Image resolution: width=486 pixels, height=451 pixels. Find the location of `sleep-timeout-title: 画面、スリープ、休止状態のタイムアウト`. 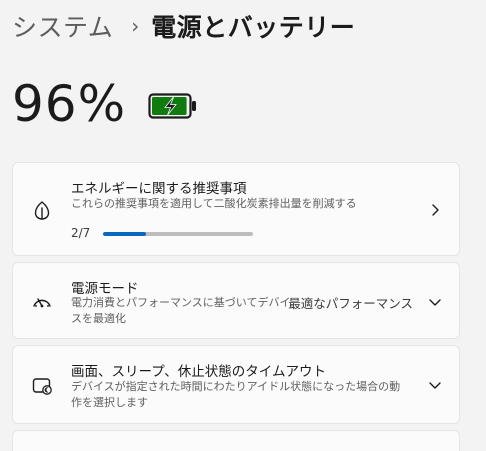

sleep-timeout-title: 画面、スリープ、休止状態のタイムアウト is located at coordinates (199, 372).